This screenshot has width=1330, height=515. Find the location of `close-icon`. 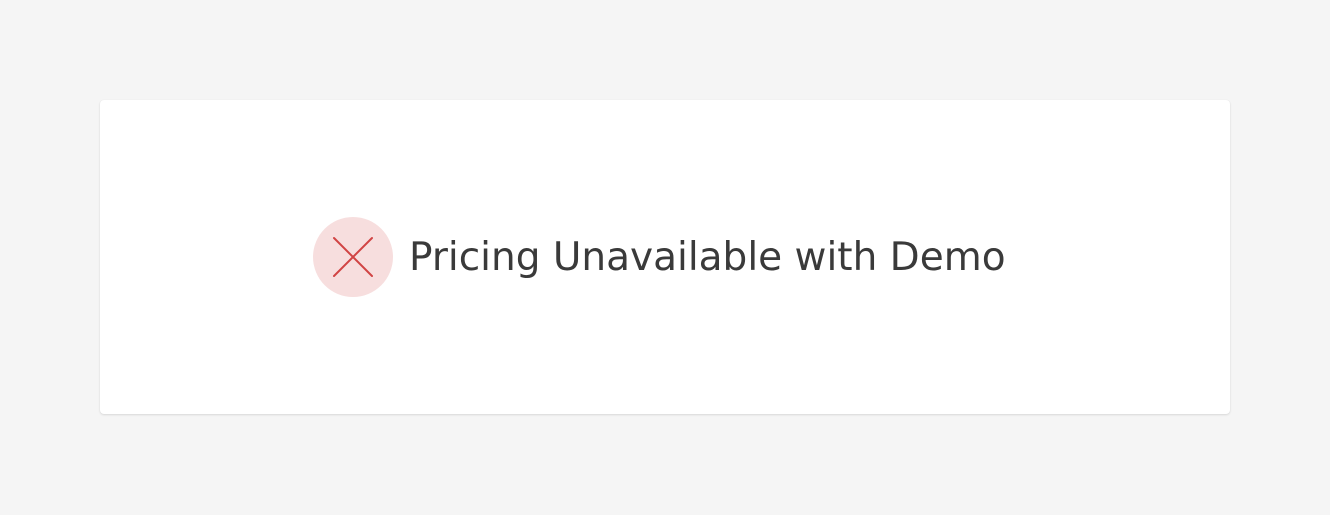

close-icon is located at coordinates (353, 257).